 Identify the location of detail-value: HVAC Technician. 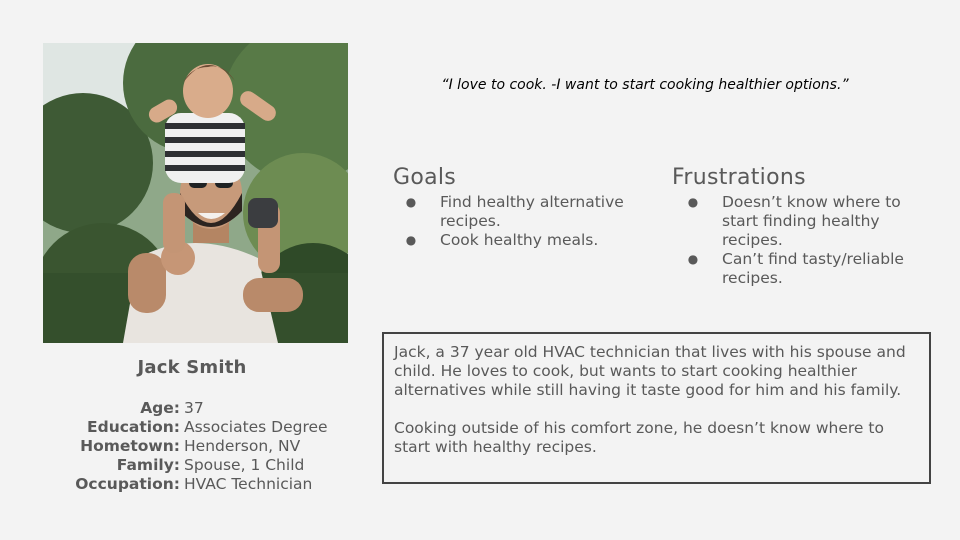
(248, 484).